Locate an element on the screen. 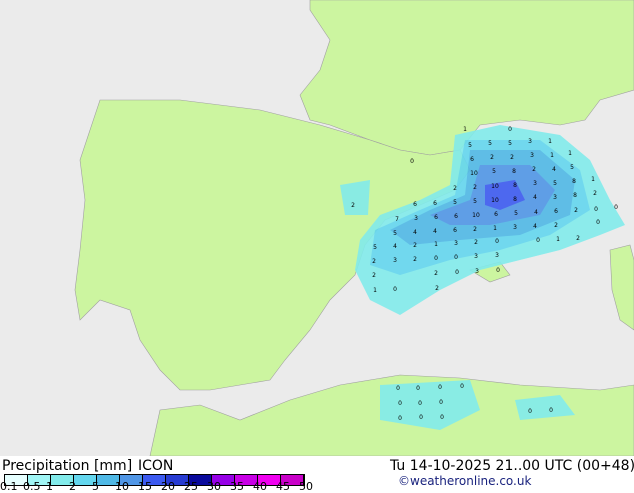 The height and width of the screenshot is (493, 634). model-name: ICON is located at coordinates (156, 466).